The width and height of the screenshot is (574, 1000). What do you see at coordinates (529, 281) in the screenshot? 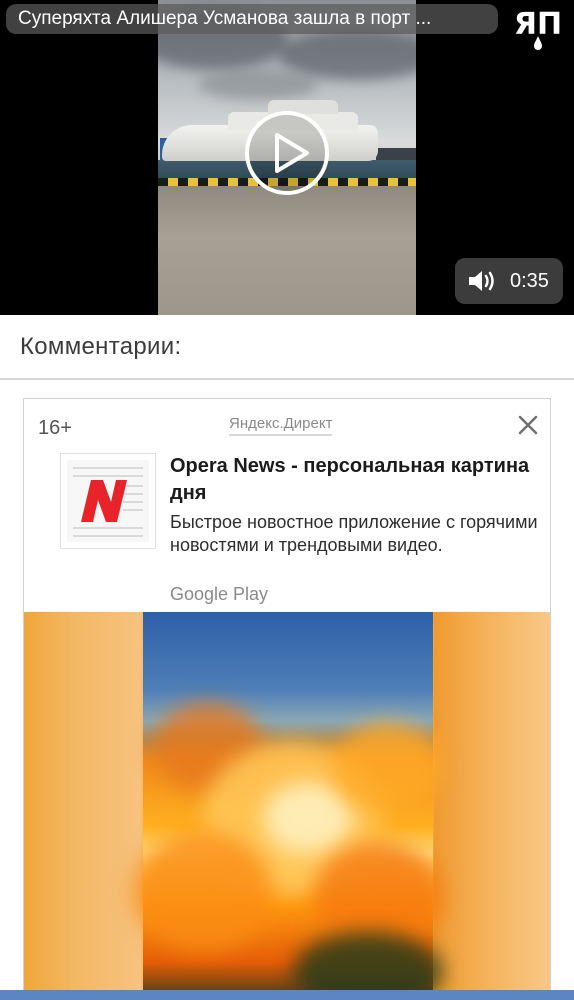
I see `video-duration: 0:35` at bounding box center [529, 281].